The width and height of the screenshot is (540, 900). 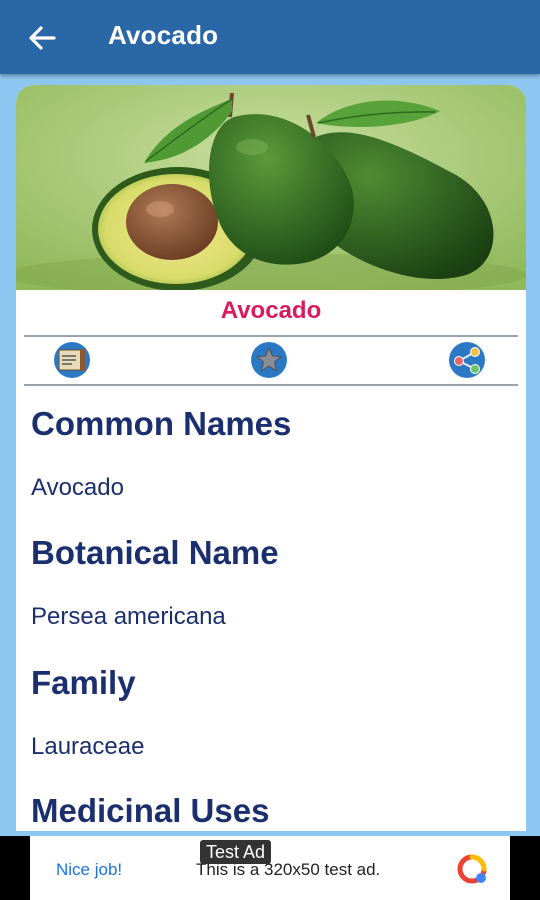 I want to click on section-value: Avocado, so click(x=77, y=487).